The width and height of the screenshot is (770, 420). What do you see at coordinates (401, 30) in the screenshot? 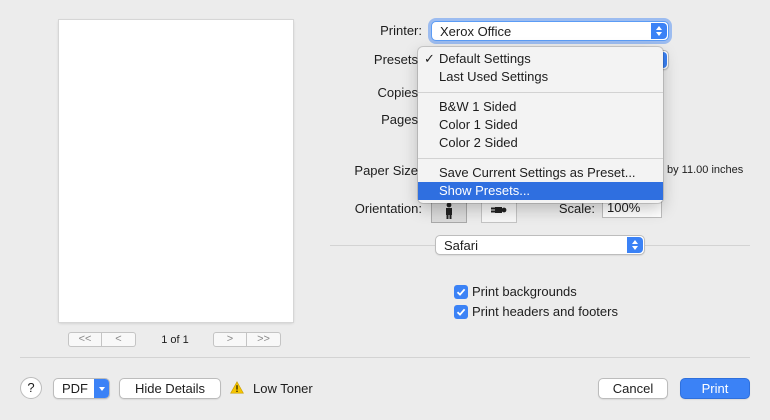
I see `printer-label: Printer:` at bounding box center [401, 30].